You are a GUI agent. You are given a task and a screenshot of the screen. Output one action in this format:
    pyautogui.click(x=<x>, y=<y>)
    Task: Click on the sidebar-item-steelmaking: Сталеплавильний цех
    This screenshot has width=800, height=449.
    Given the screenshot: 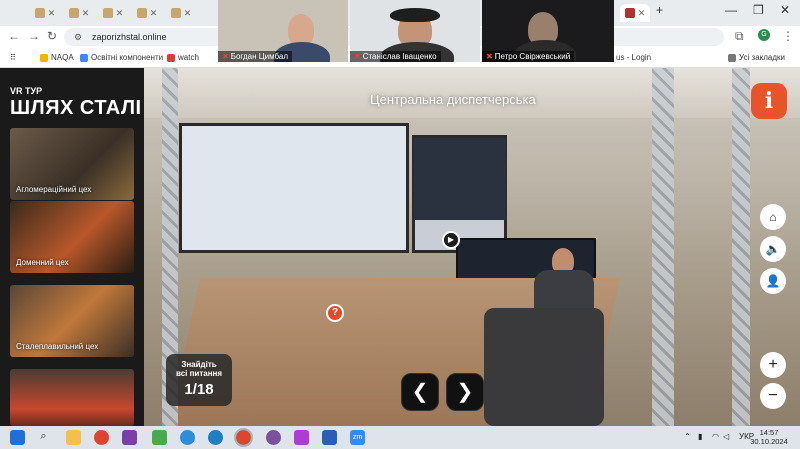 What is the action you would take?
    pyautogui.click(x=72, y=321)
    